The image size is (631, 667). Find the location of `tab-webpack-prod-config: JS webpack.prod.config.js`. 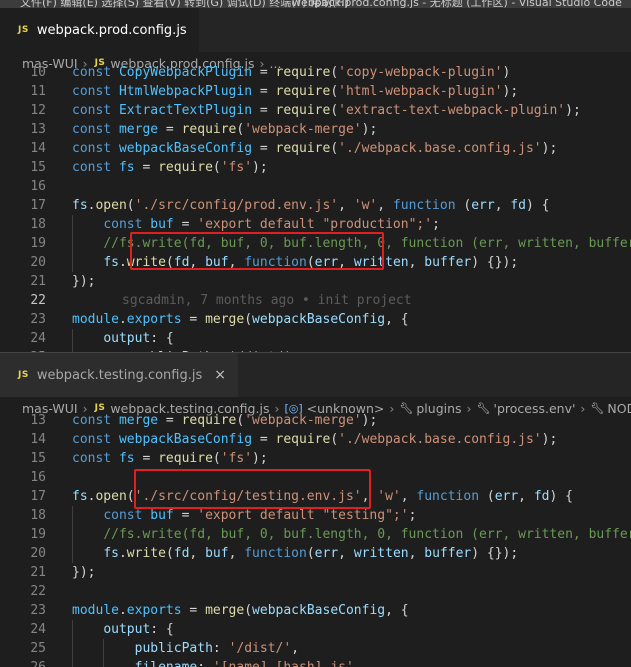

tab-webpack-prod-config: JS webpack.prod.config.js is located at coordinates (99, 30).